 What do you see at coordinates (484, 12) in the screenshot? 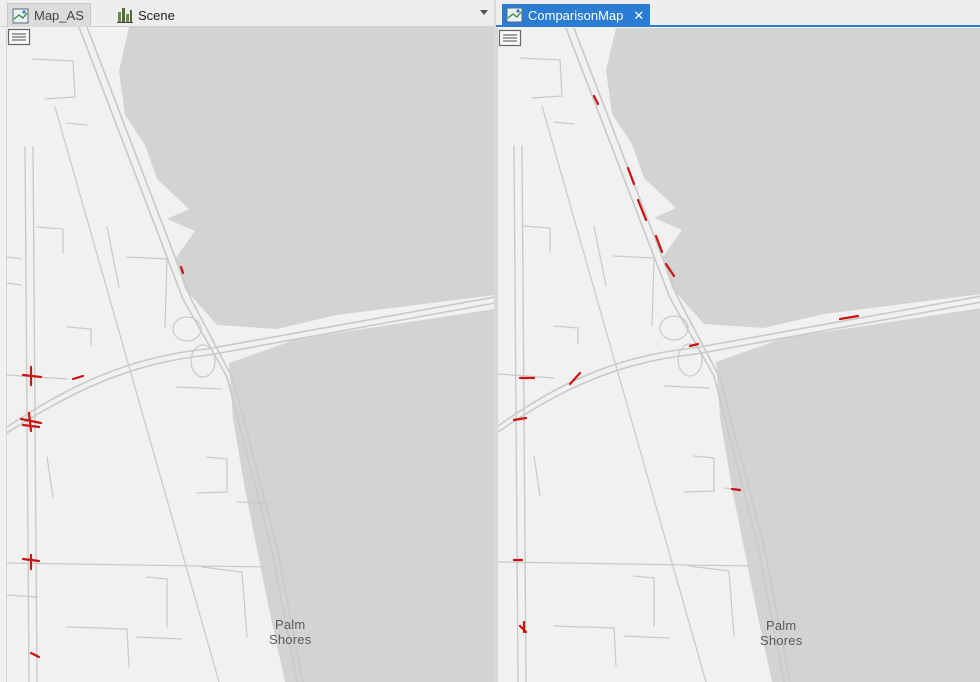
I see `tab-overflow-dropdown` at bounding box center [484, 12].